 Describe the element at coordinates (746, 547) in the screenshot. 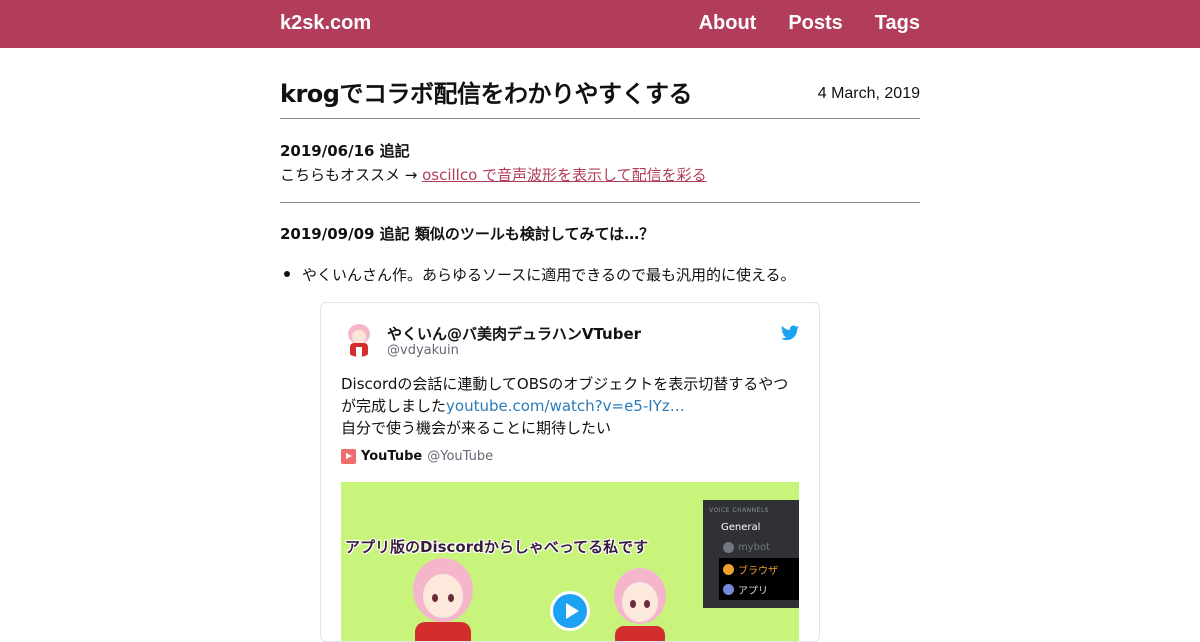

I see `voice-user: mybot` at that location.